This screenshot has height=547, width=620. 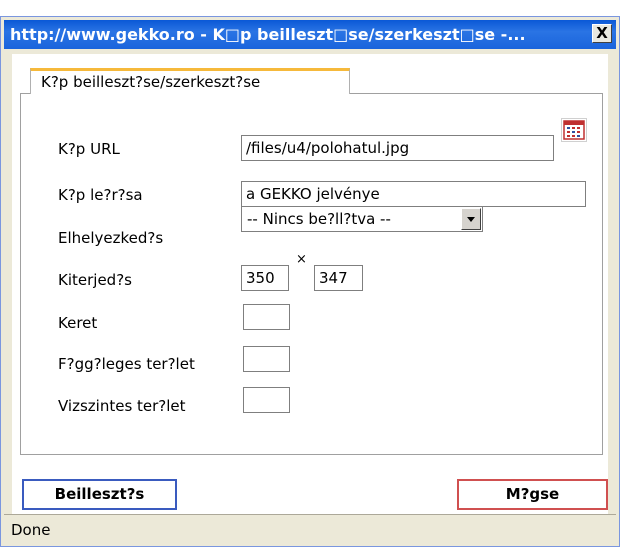 I want to click on browse-server-icon, so click(x=574, y=130).